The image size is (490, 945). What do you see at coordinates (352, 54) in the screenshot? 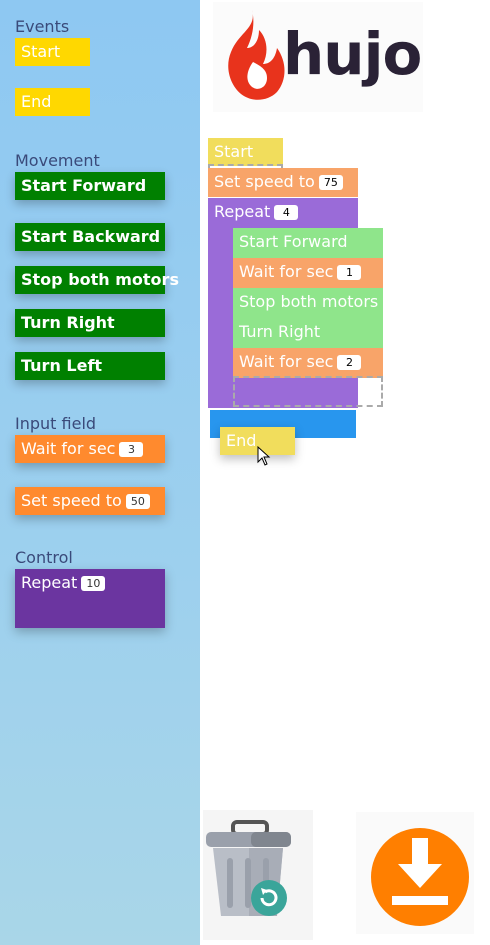
I see `logo-text: hujo` at bounding box center [352, 54].